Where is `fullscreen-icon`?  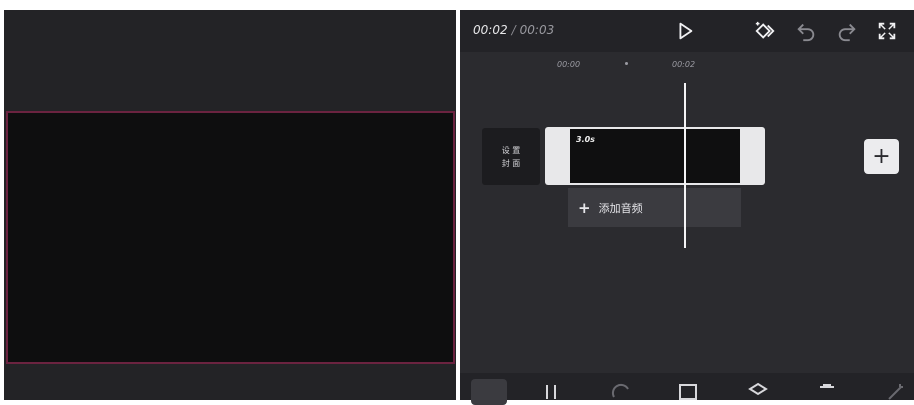 fullscreen-icon is located at coordinates (887, 31).